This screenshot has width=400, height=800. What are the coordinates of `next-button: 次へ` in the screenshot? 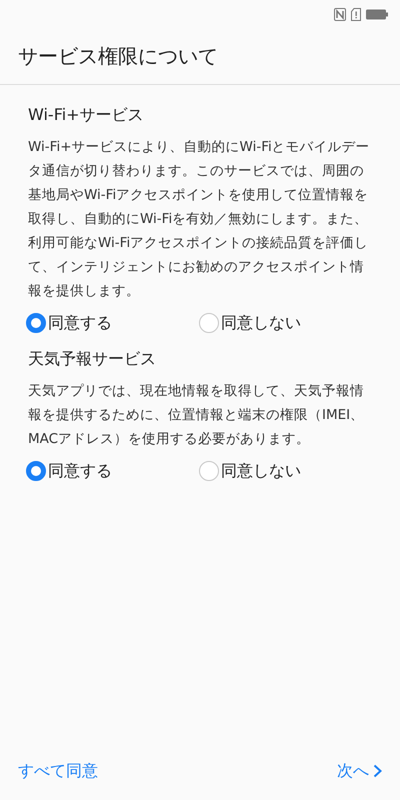 It's located at (359, 771).